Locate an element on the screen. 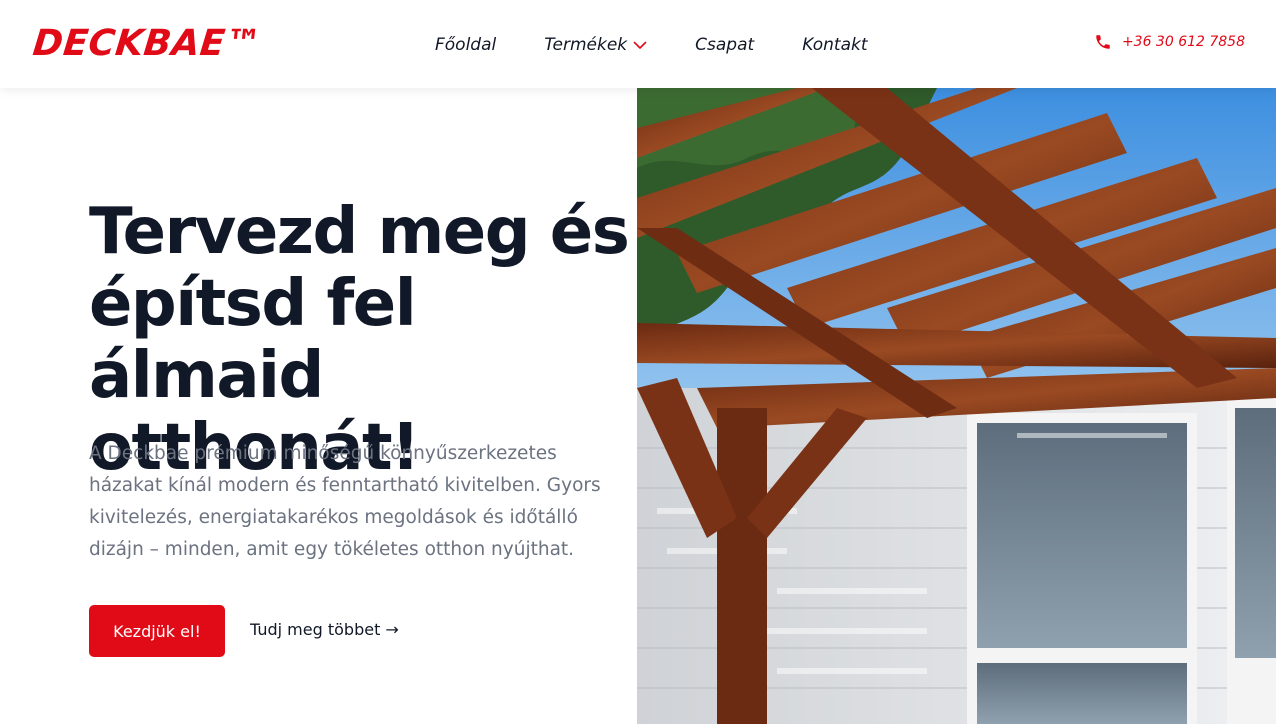 The width and height of the screenshot is (1276, 724). chevron-down-icon is located at coordinates (640, 45).